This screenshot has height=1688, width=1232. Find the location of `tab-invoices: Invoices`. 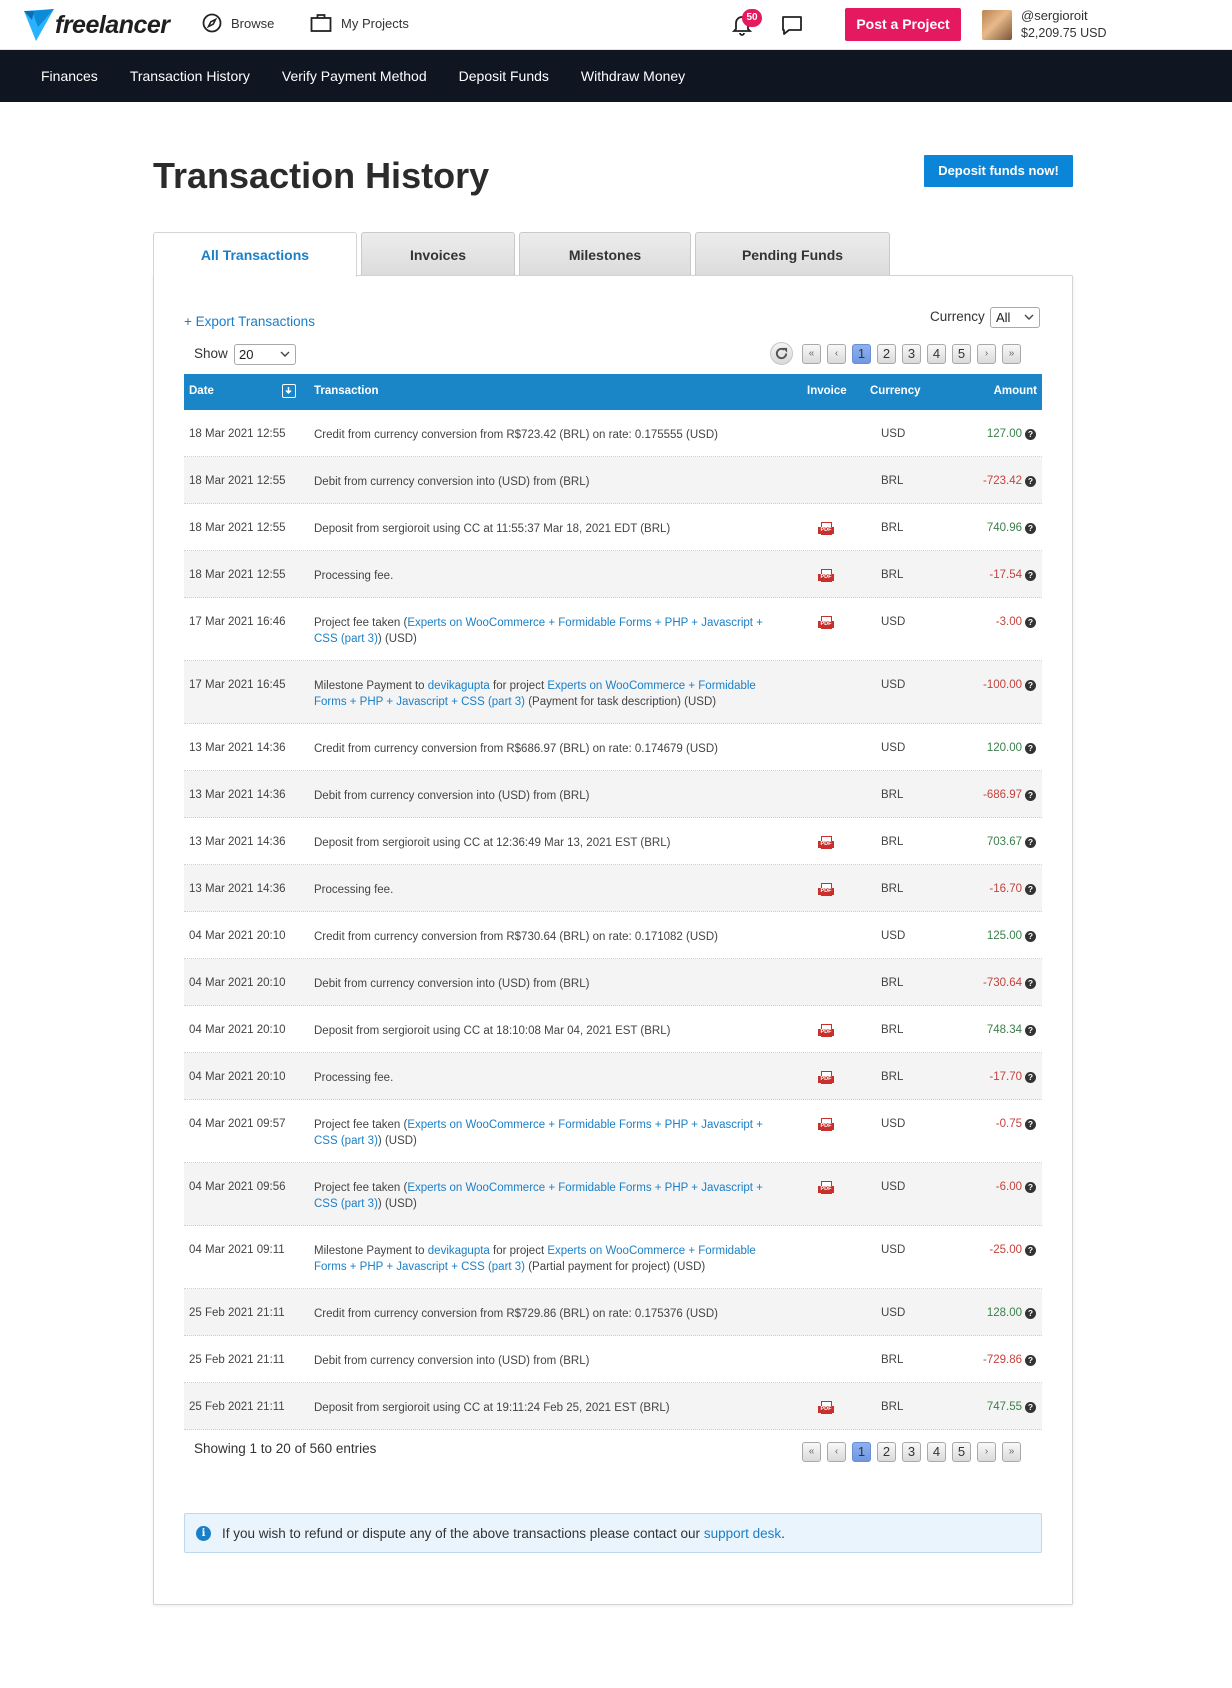

tab-invoices: Invoices is located at coordinates (438, 254).